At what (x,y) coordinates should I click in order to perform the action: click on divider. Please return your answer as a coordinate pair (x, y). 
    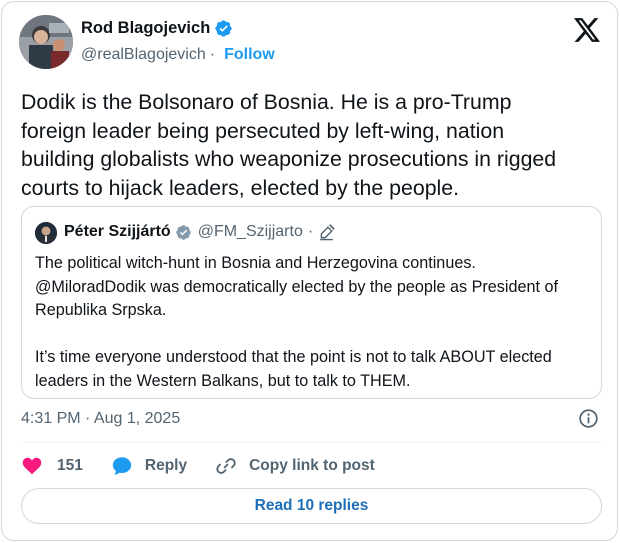
    Looking at the image, I should click on (311, 442).